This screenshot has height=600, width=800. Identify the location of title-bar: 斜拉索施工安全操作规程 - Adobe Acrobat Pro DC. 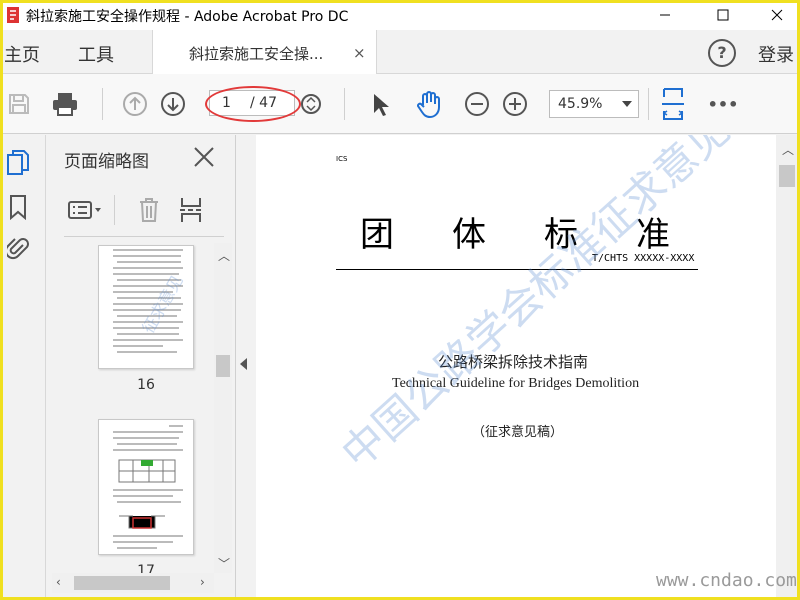
(400, 15).